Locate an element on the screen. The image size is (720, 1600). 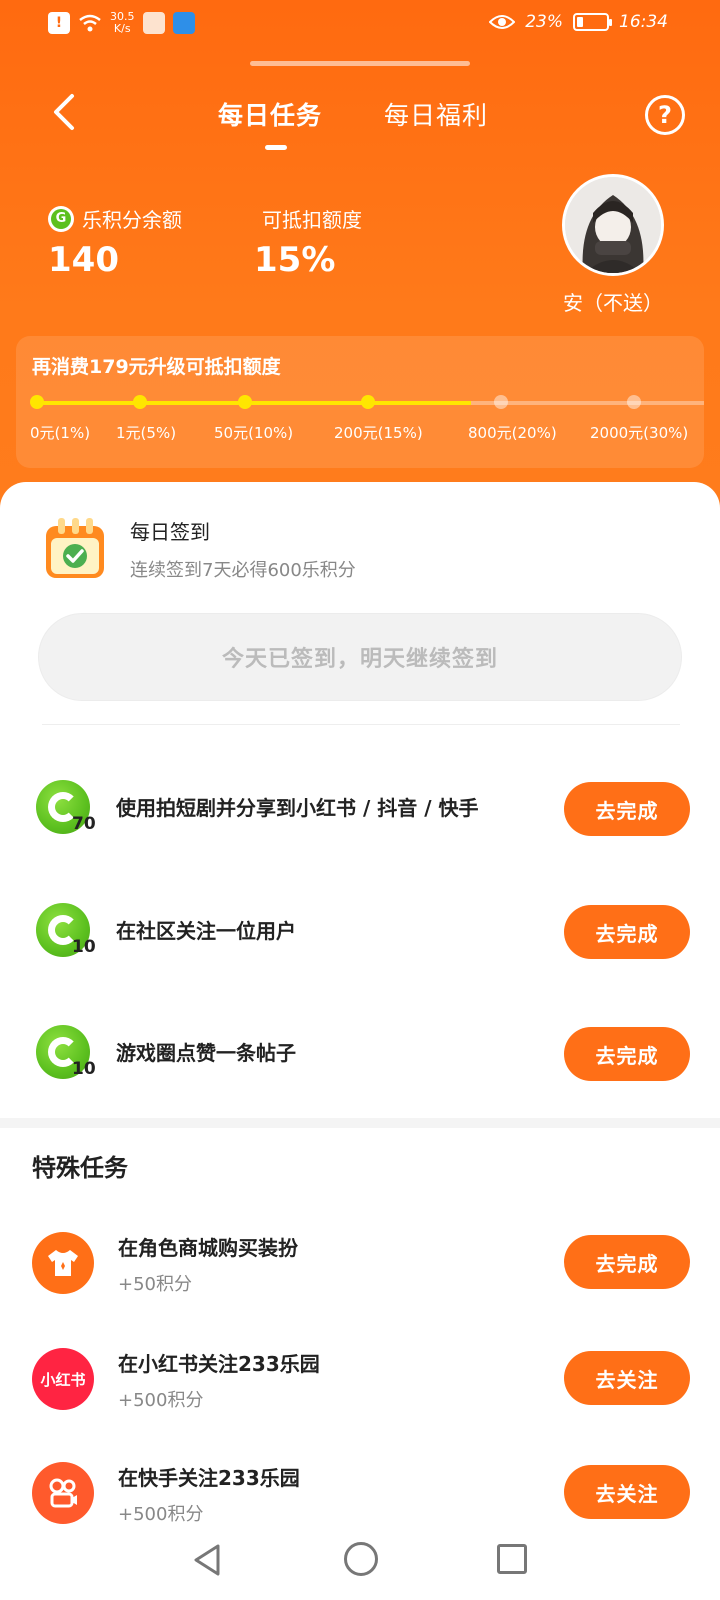
tab-bar: 每日任务 每日福利 is located at coordinates (360, 122).